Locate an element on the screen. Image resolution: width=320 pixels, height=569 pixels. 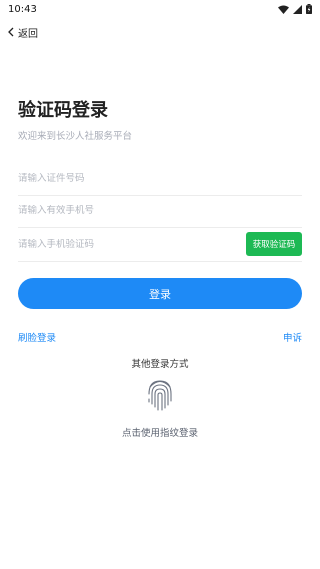
phone-field is located at coordinates (160, 211).